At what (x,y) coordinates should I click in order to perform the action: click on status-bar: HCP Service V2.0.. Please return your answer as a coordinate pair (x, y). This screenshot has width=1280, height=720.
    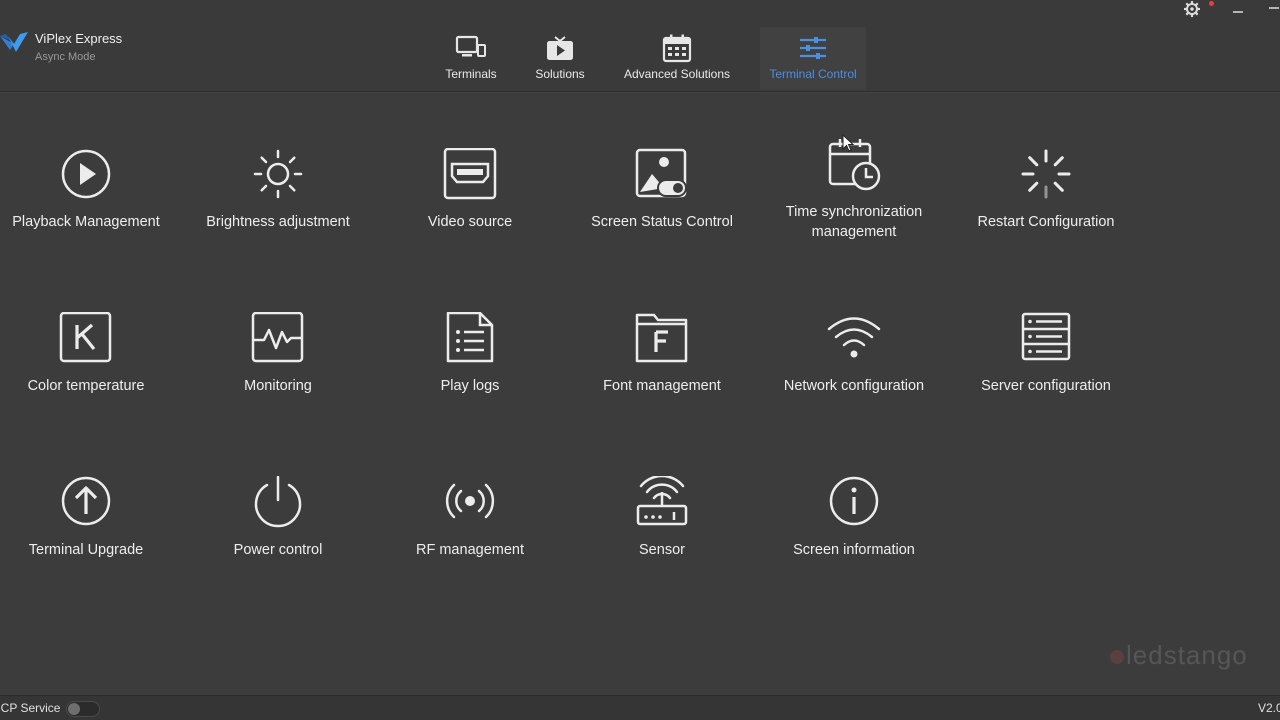
    Looking at the image, I should click on (640, 707).